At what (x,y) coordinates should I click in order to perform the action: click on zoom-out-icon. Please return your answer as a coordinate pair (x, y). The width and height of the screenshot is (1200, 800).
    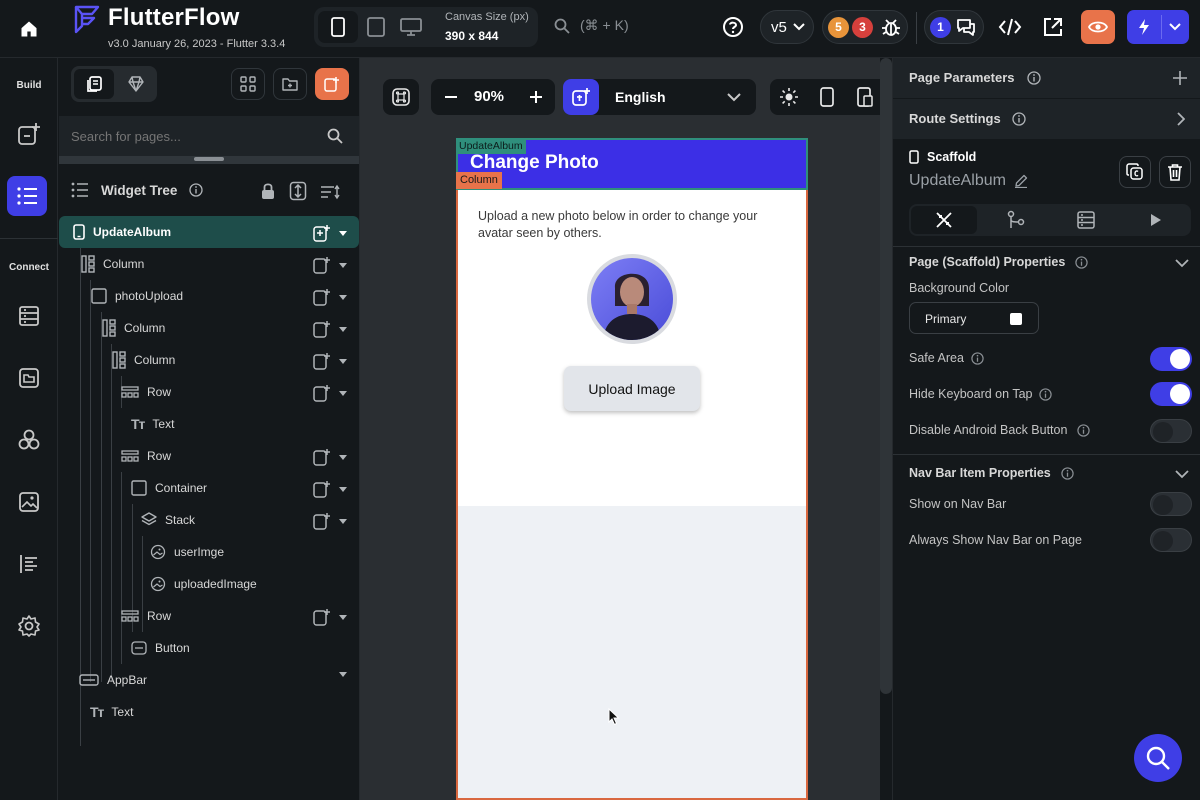
    Looking at the image, I should click on (451, 97).